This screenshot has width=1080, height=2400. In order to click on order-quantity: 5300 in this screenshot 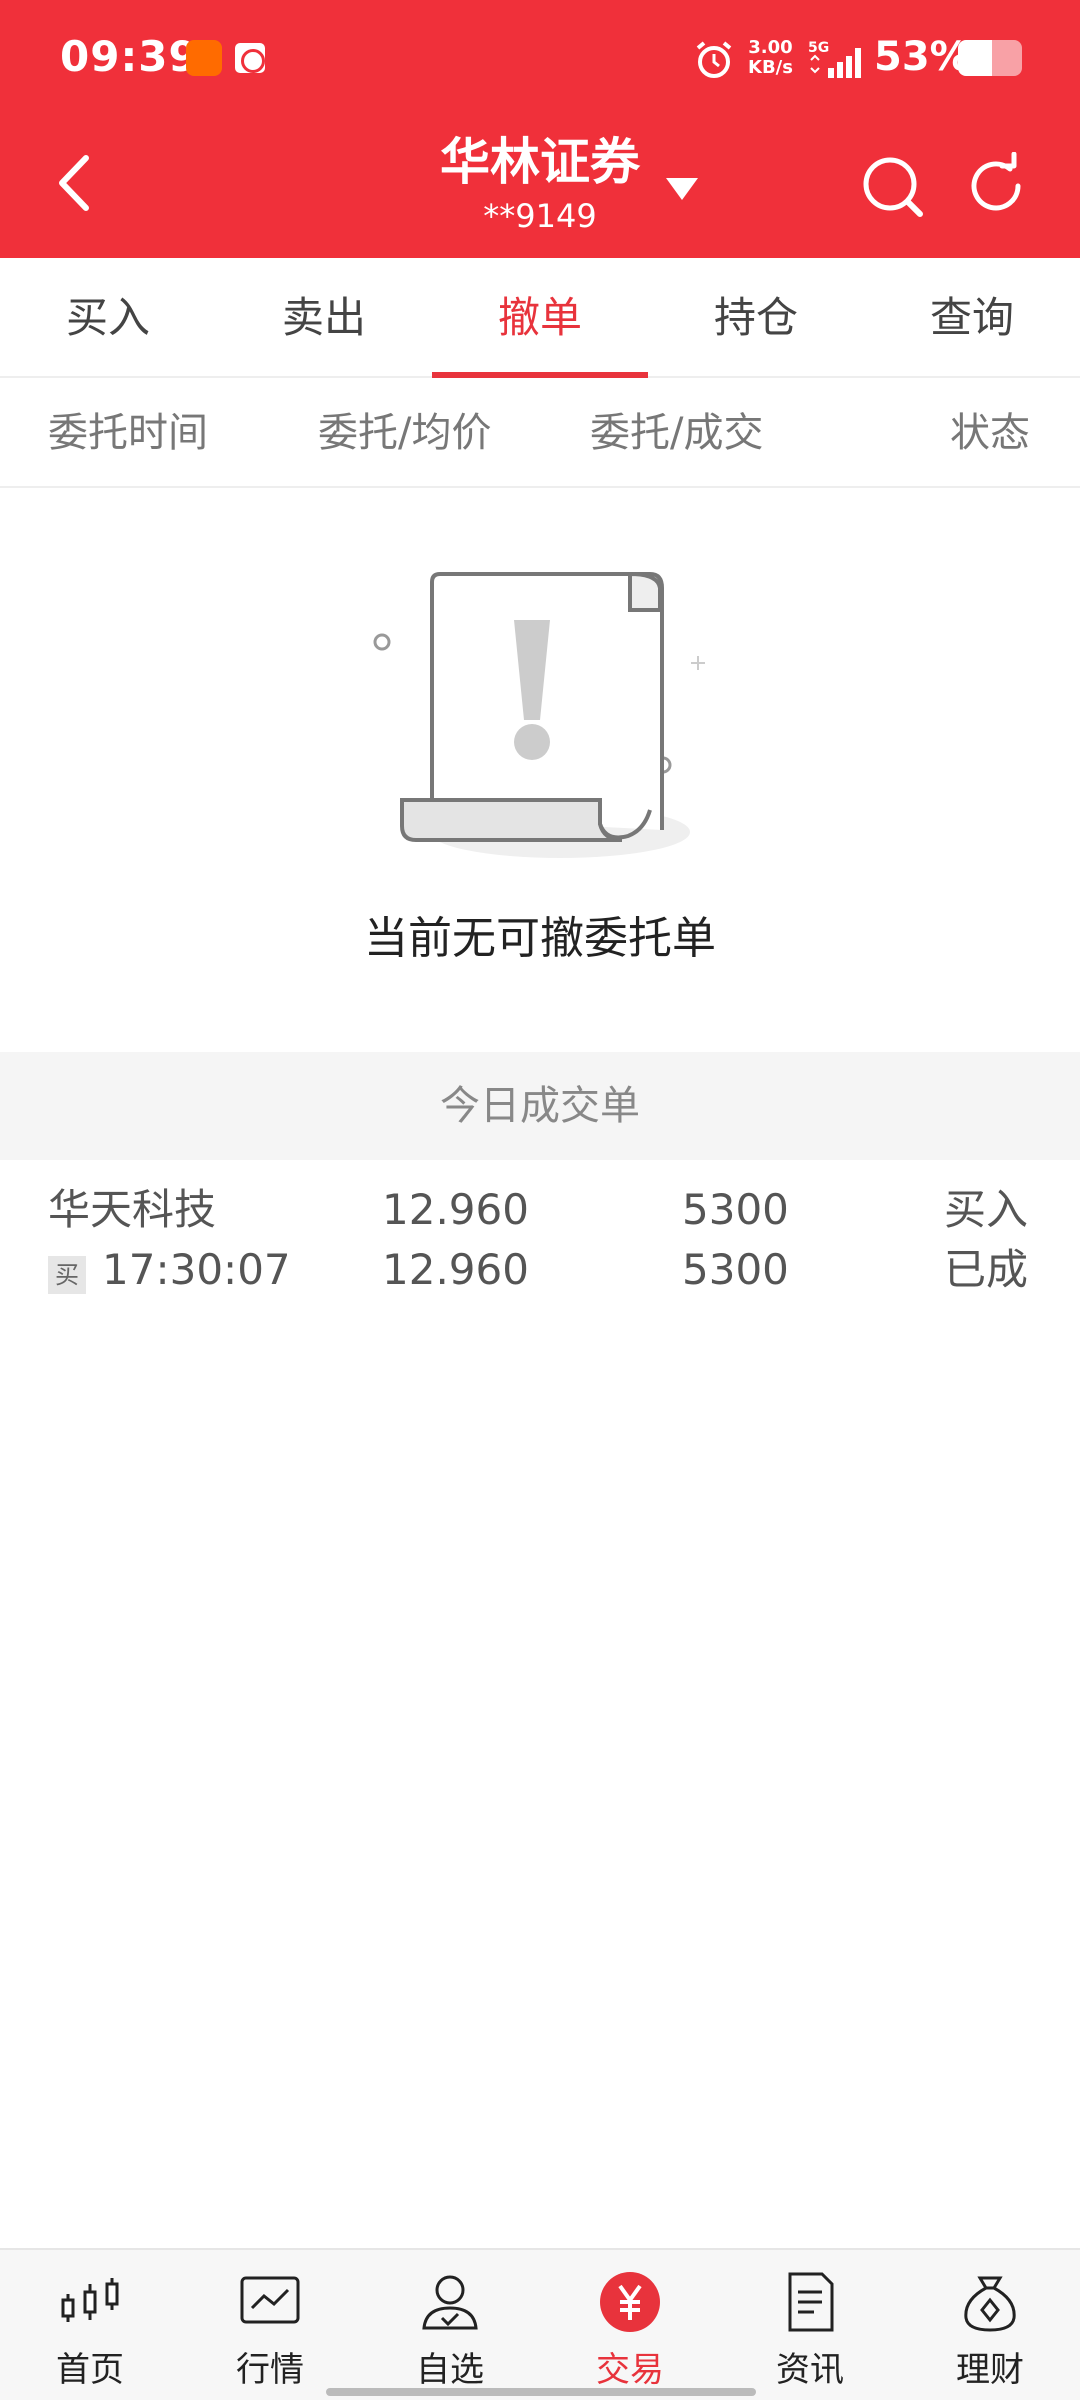, I will do `click(735, 1209)`.